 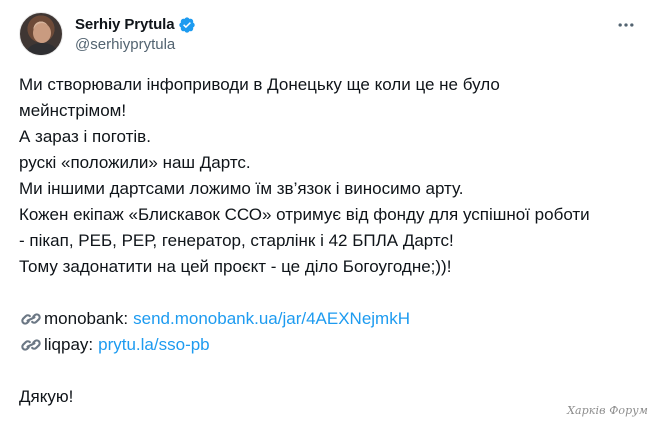 What do you see at coordinates (271, 319) in the screenshot?
I see `monobank-link: send.monobank.ua/jar/4AEXNejmkH` at bounding box center [271, 319].